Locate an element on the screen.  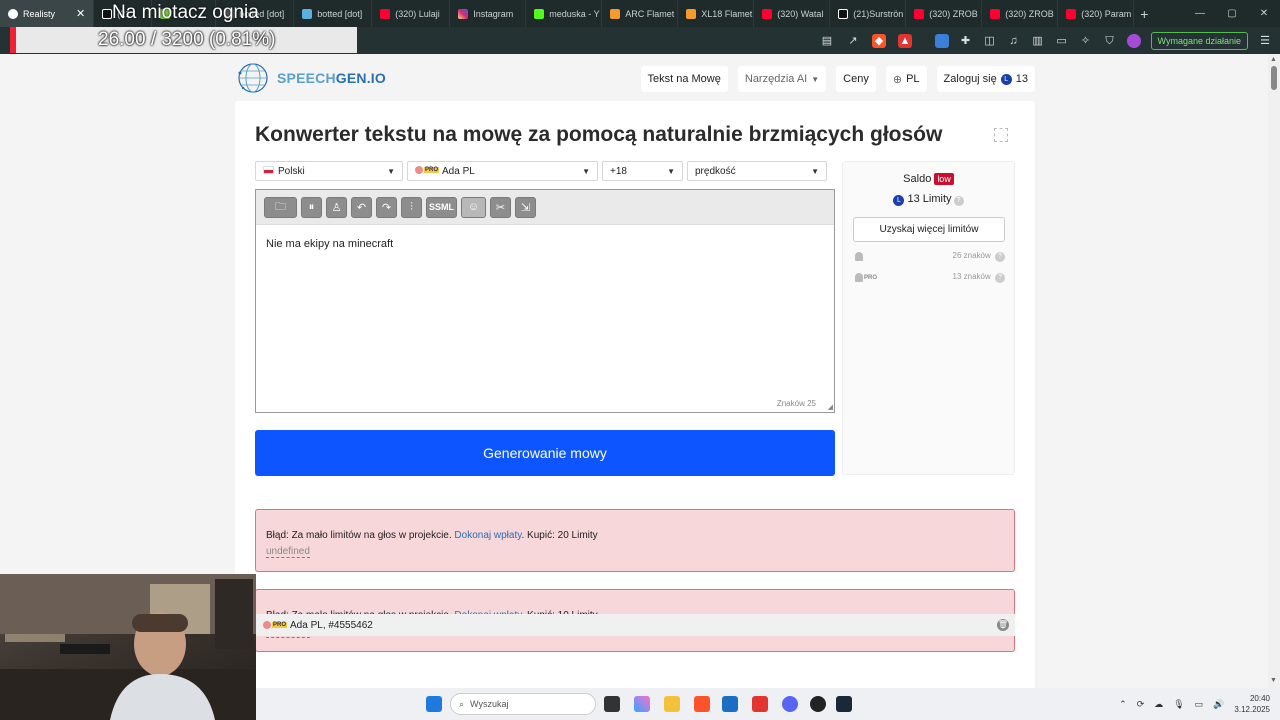
tab-close-icon: ✕ is located at coordinates (80, 13).